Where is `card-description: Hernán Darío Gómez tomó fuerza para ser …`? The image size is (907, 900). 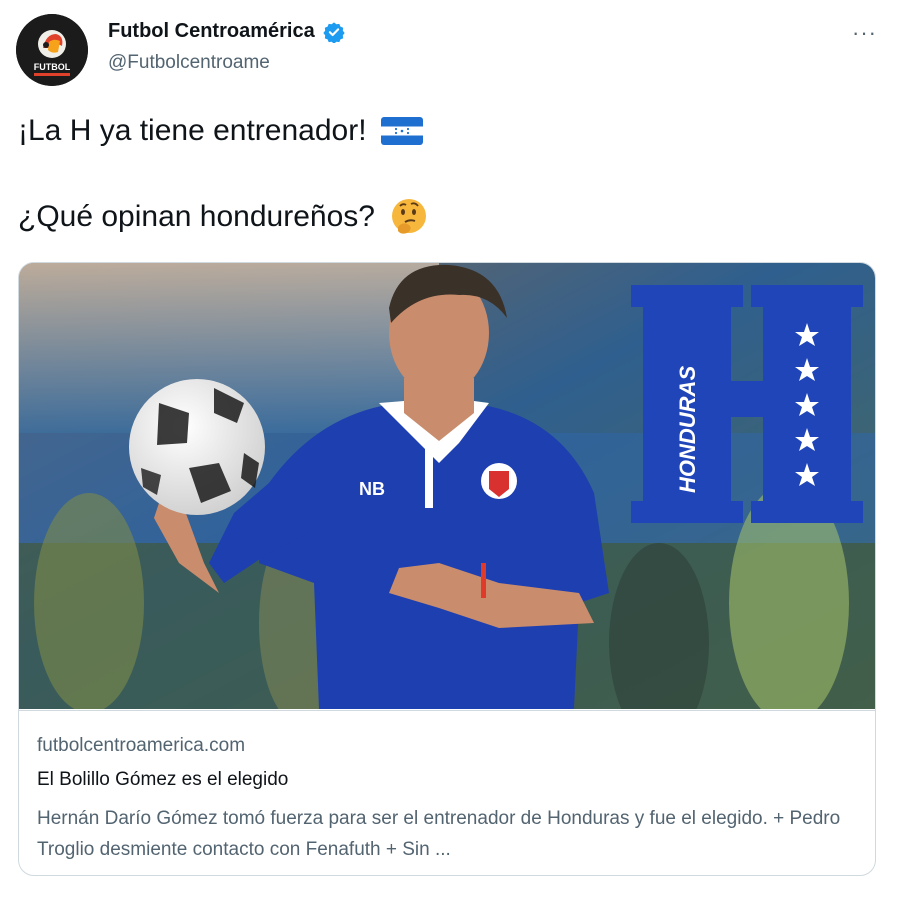 card-description: Hernán Darío Gómez tomó fuerza para ser … is located at coordinates (439, 834).